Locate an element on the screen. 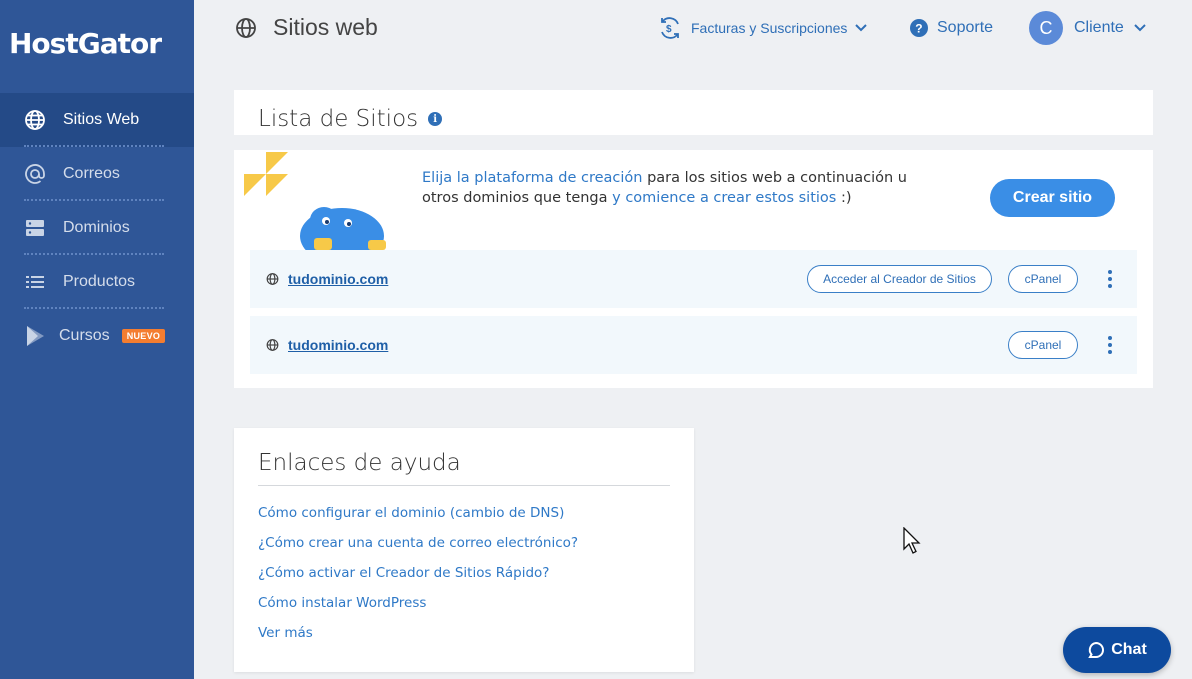 This screenshot has height=679, width=1192. sidebar-item-label: Sitios Web is located at coordinates (101, 119).